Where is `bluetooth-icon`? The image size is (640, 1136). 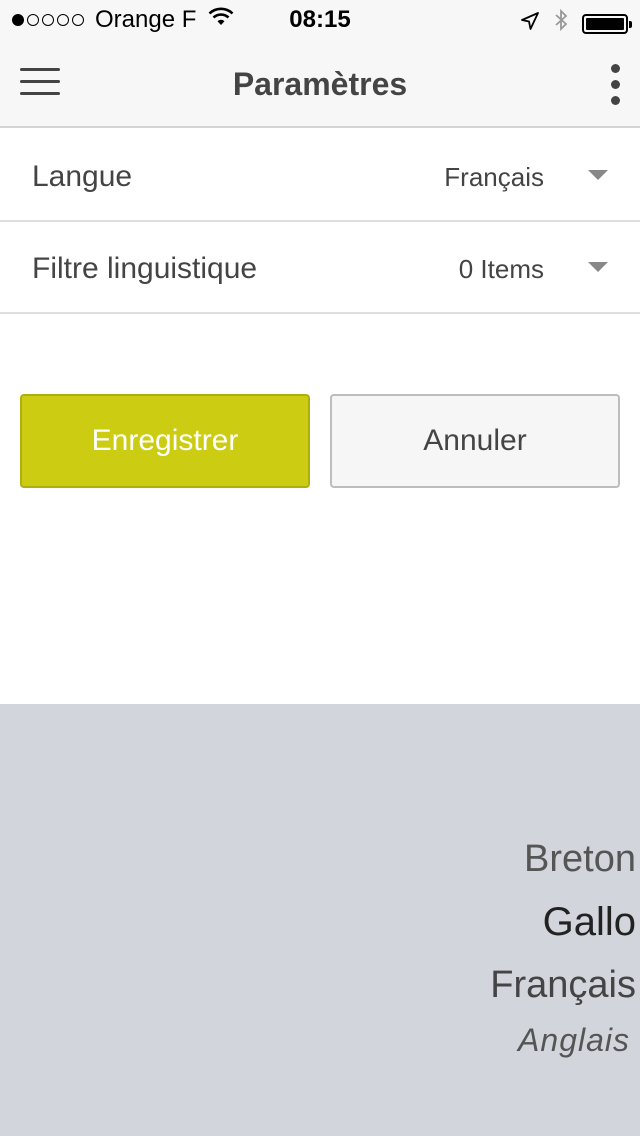 bluetooth-icon is located at coordinates (561, 23).